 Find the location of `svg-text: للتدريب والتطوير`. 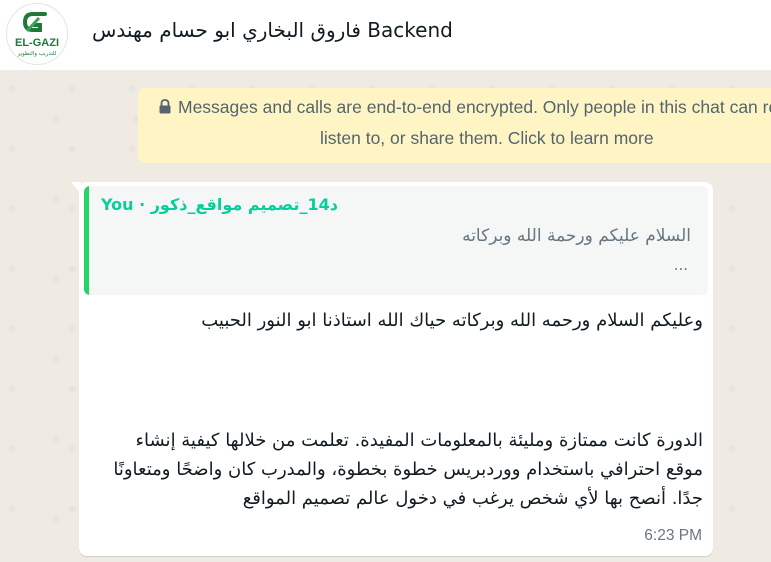

svg-text: للتدريب والتطوير is located at coordinates (37, 54).